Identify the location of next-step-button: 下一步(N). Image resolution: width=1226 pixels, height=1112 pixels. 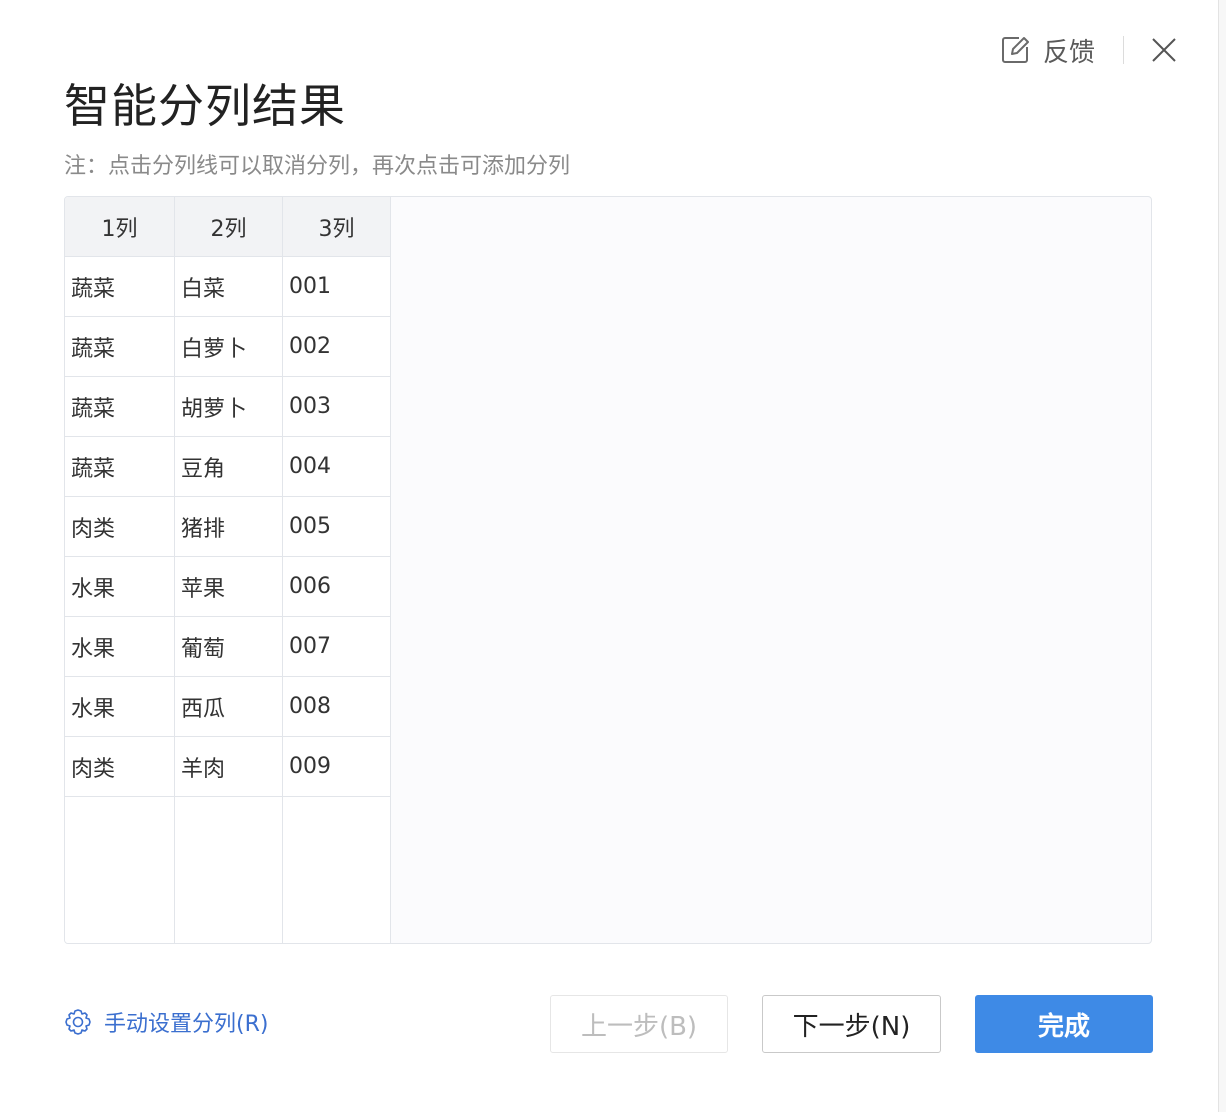
(851, 1024).